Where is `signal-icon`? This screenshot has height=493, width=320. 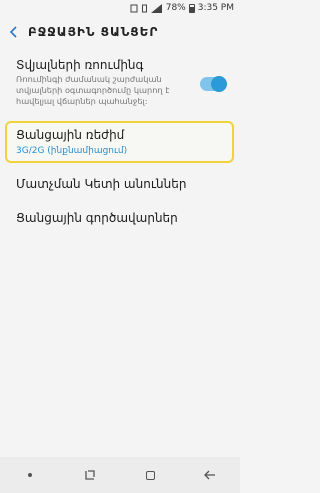 signal-icon is located at coordinates (156, 8).